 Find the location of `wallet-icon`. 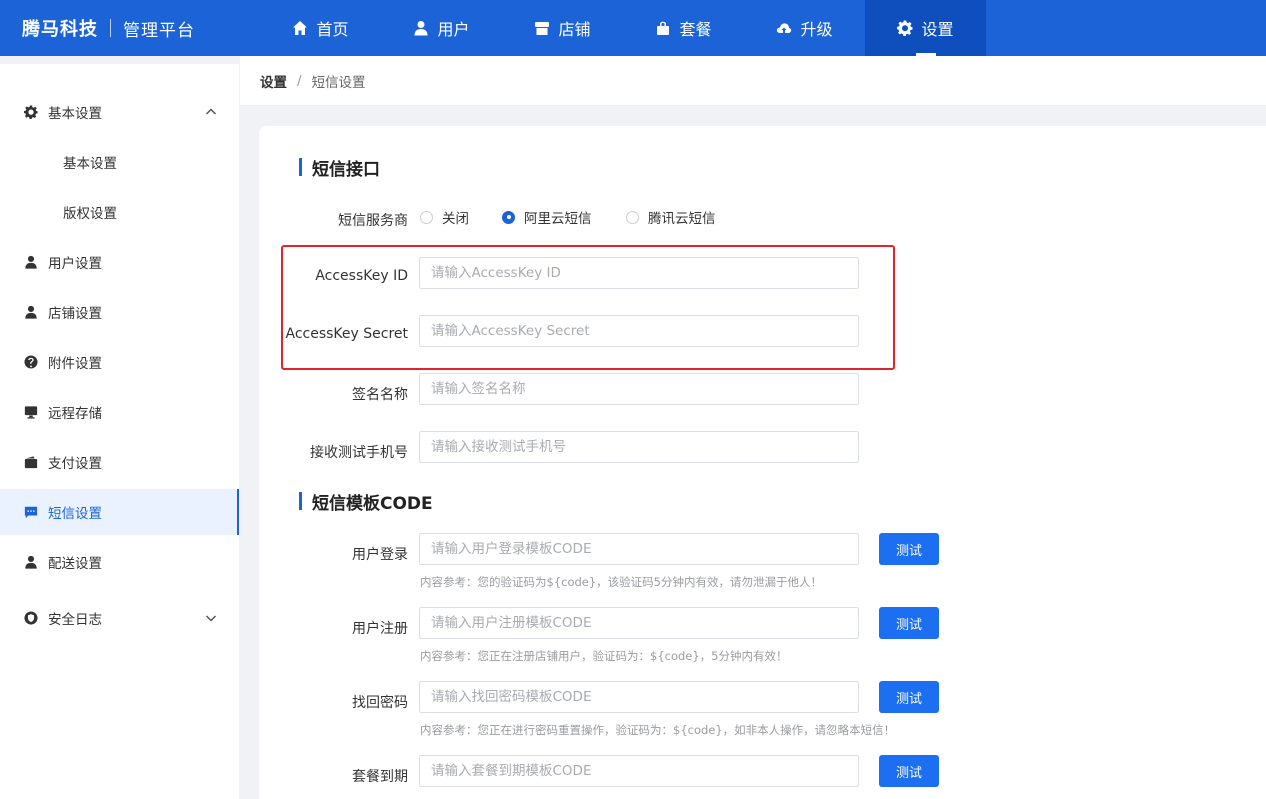

wallet-icon is located at coordinates (31, 462).